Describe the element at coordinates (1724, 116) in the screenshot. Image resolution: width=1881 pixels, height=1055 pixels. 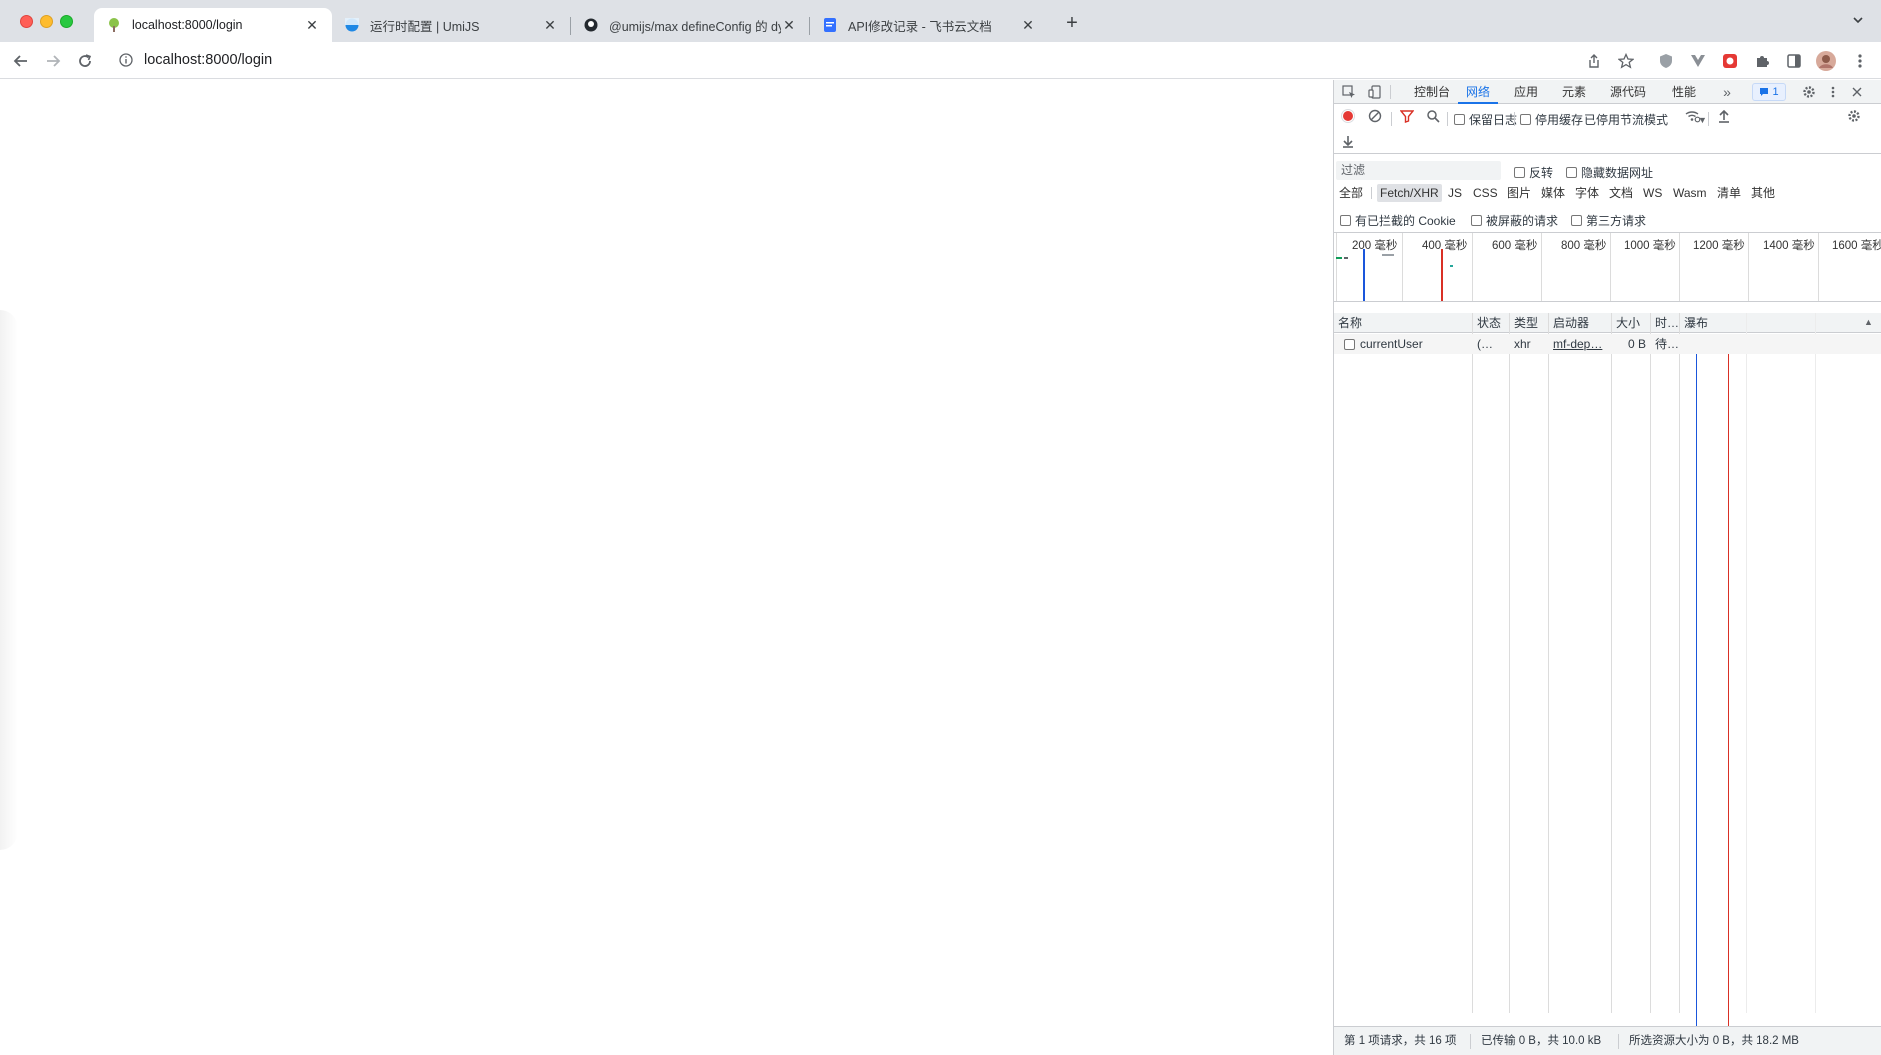
I see `import-har-icon` at that location.